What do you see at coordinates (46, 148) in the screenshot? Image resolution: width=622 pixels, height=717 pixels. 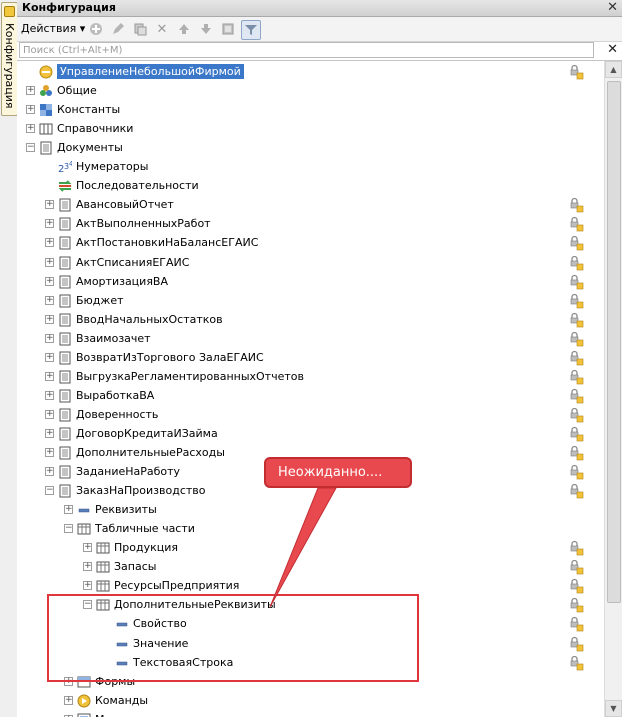 I see `documents-icon` at bounding box center [46, 148].